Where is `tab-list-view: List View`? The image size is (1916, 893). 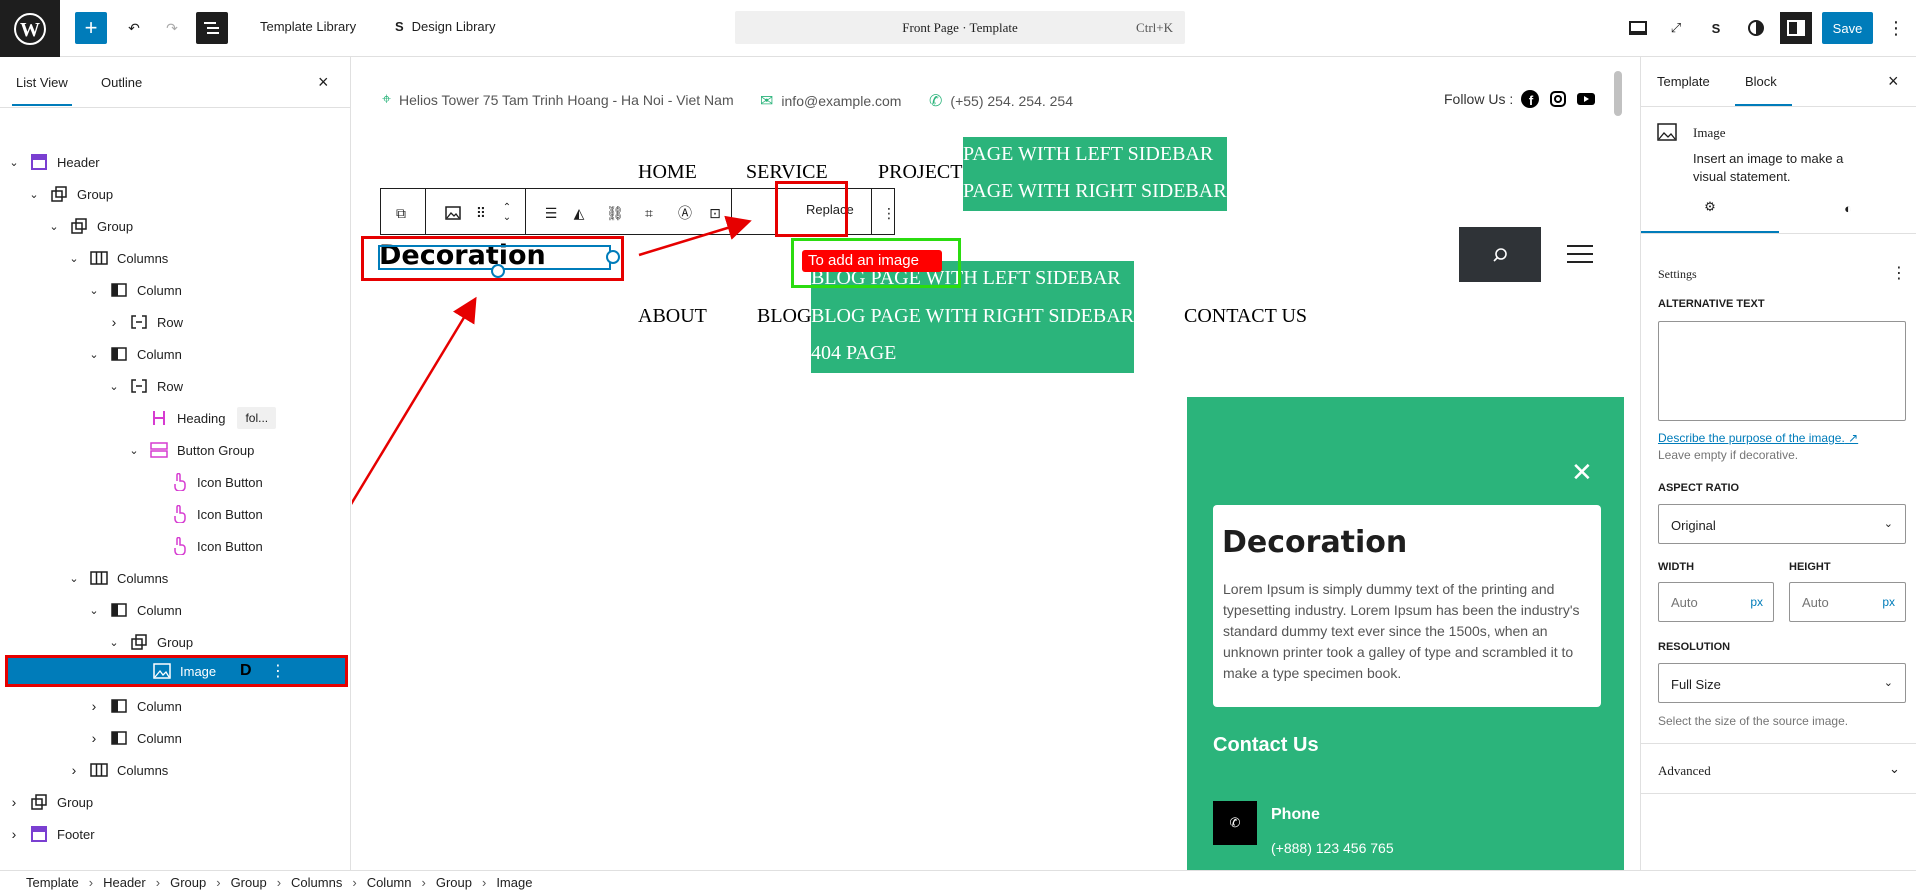 tab-list-view: List View is located at coordinates (42, 90).